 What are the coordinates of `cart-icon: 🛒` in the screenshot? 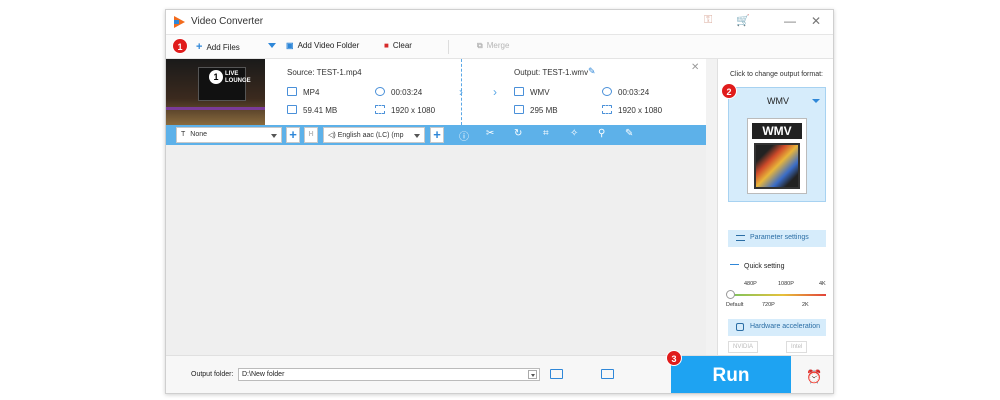 It's located at (743, 20).